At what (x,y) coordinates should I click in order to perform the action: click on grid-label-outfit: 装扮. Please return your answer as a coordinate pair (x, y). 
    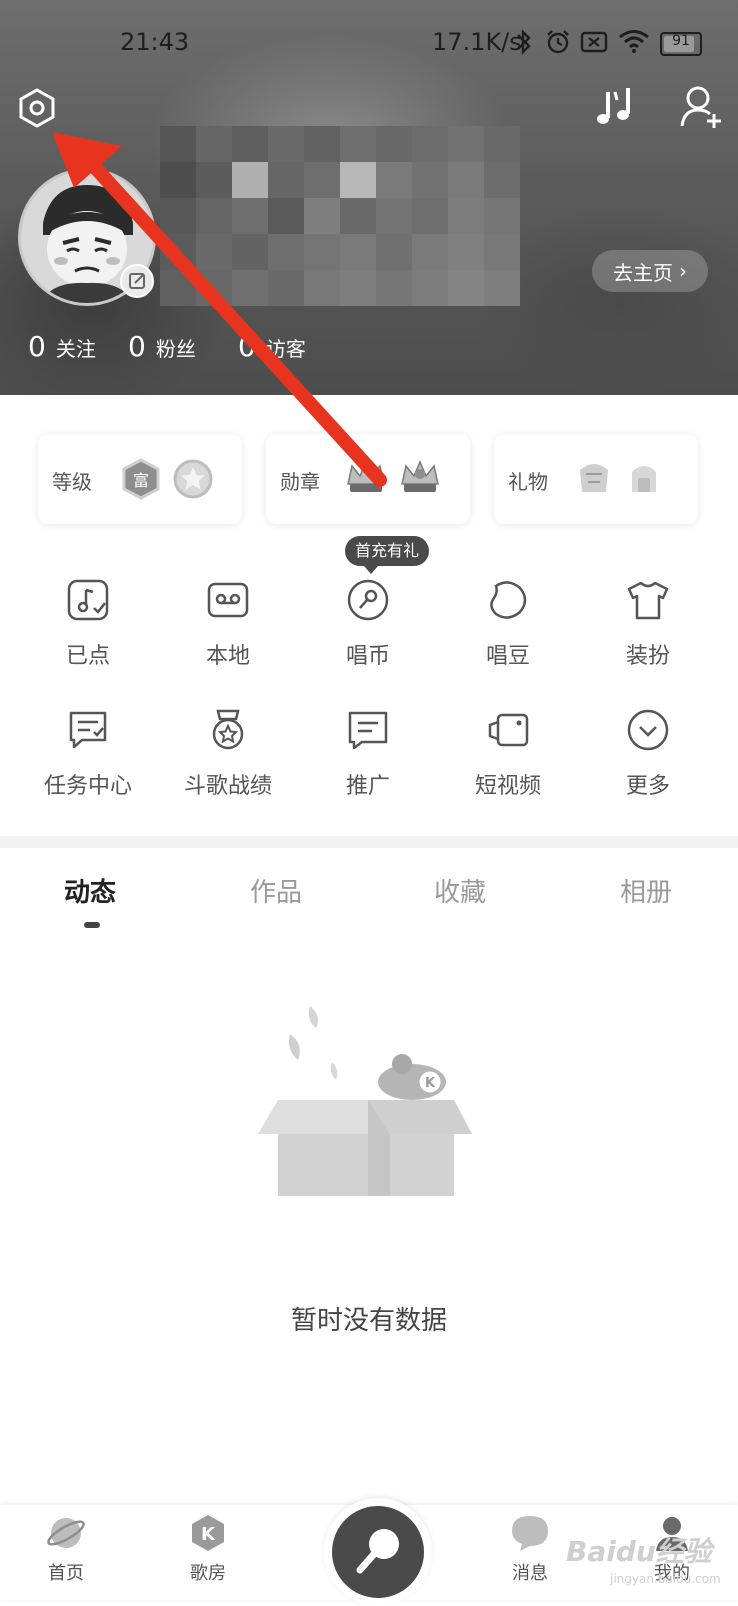
    Looking at the image, I should click on (647, 656).